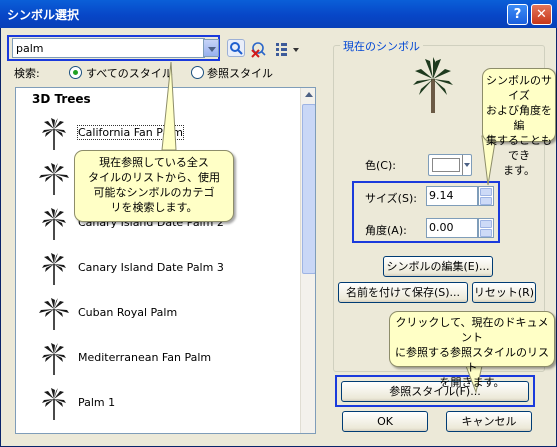 This screenshot has height=447, width=557. I want to click on callout-size-angle-help: シンボルのサイズ および角度を編 集することもでき ます。, so click(519, 122).